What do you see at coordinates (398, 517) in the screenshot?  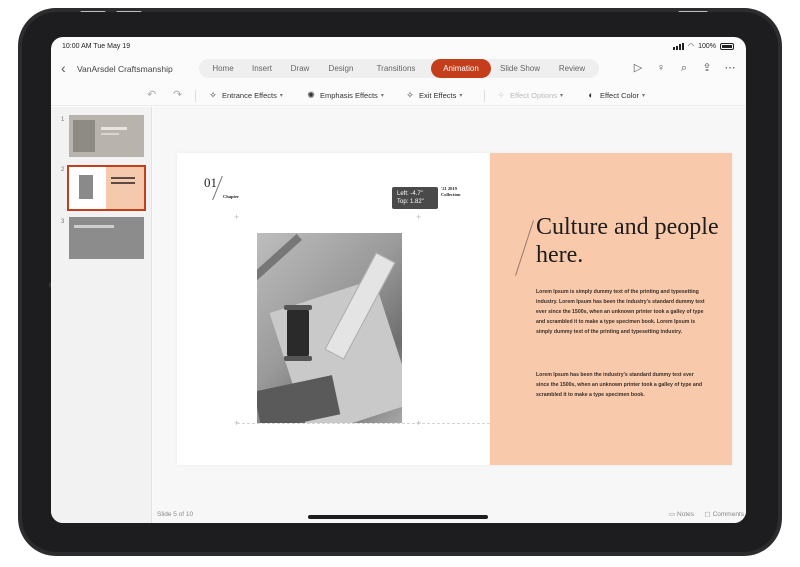 I see `home-indicator` at bounding box center [398, 517].